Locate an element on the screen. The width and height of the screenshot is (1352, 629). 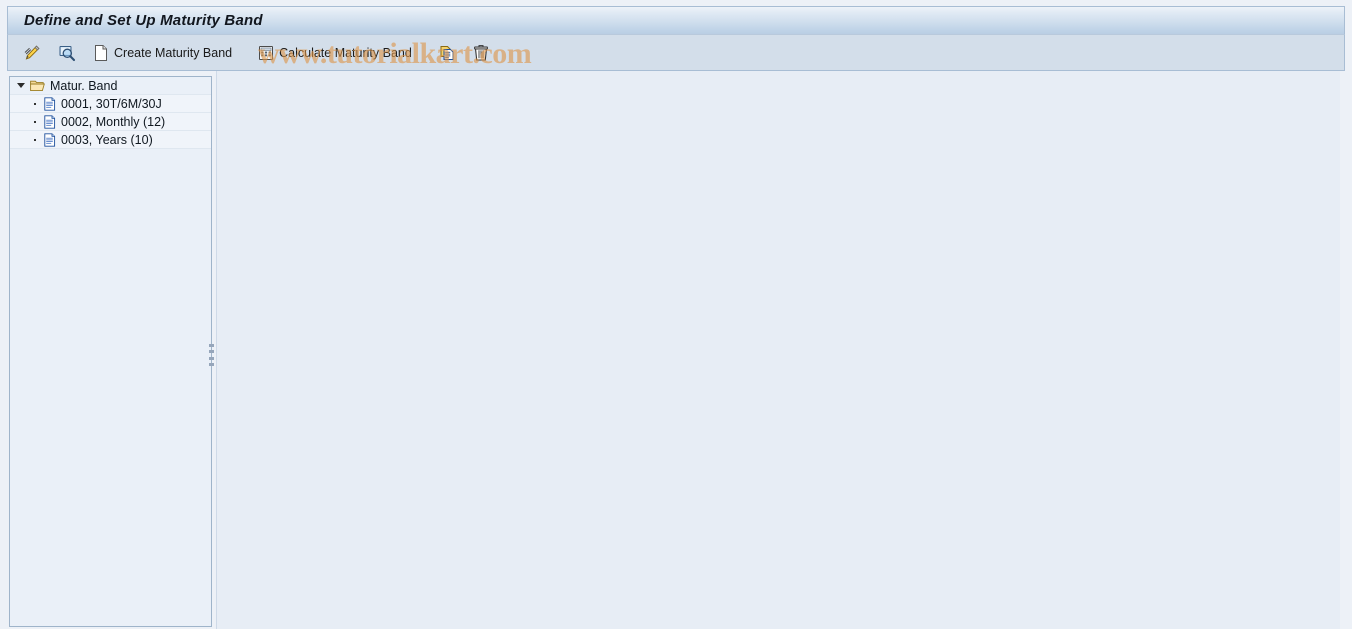
tree-item-label: 0003, Years (10) is located at coordinates (107, 139).